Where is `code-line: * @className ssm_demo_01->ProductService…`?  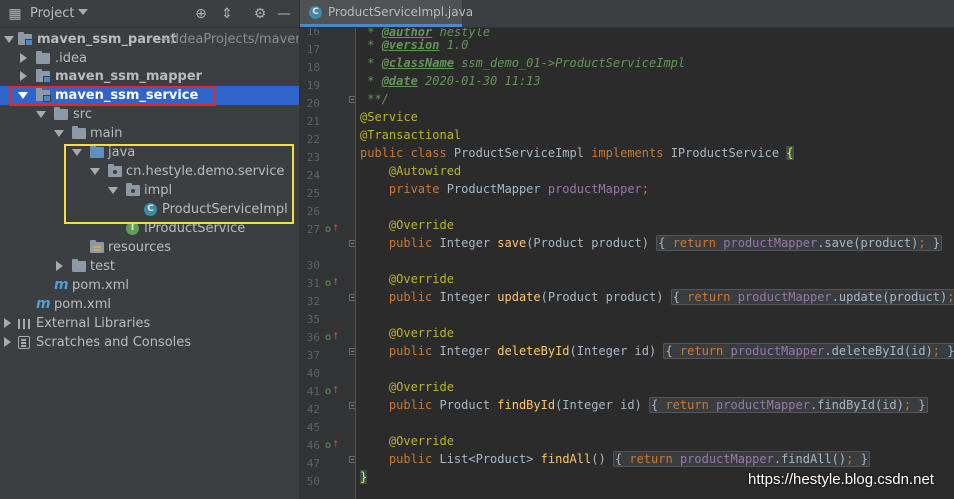 code-line: * @className ssm_demo_01->ProductService… is located at coordinates (526, 63).